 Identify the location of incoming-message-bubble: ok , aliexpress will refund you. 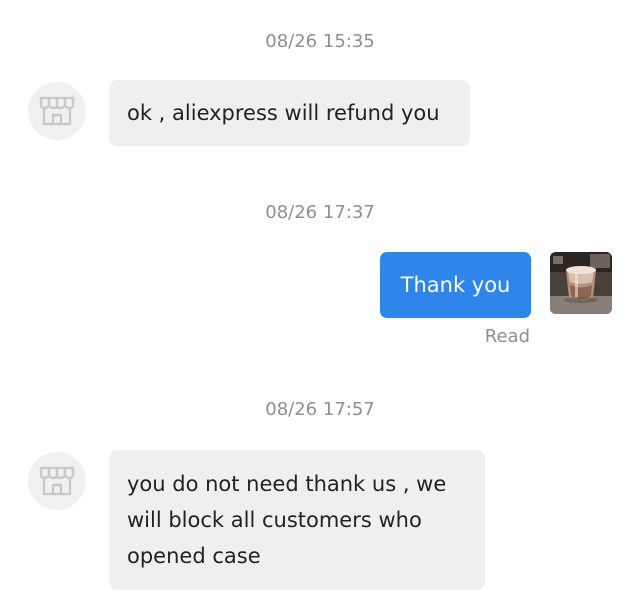
(289, 113).